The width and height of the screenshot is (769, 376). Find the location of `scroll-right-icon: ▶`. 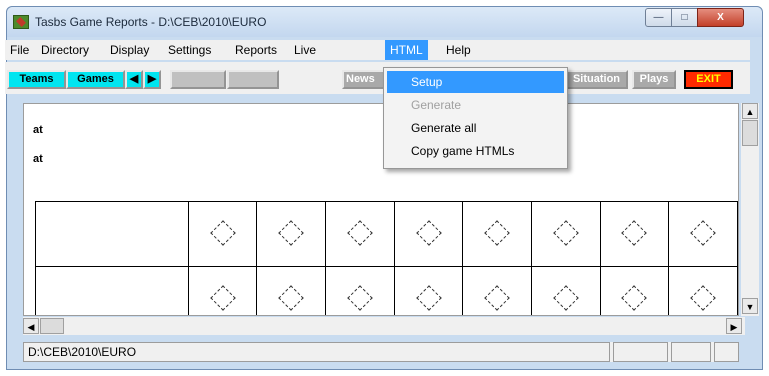

scroll-right-icon: ▶ is located at coordinates (734, 326).